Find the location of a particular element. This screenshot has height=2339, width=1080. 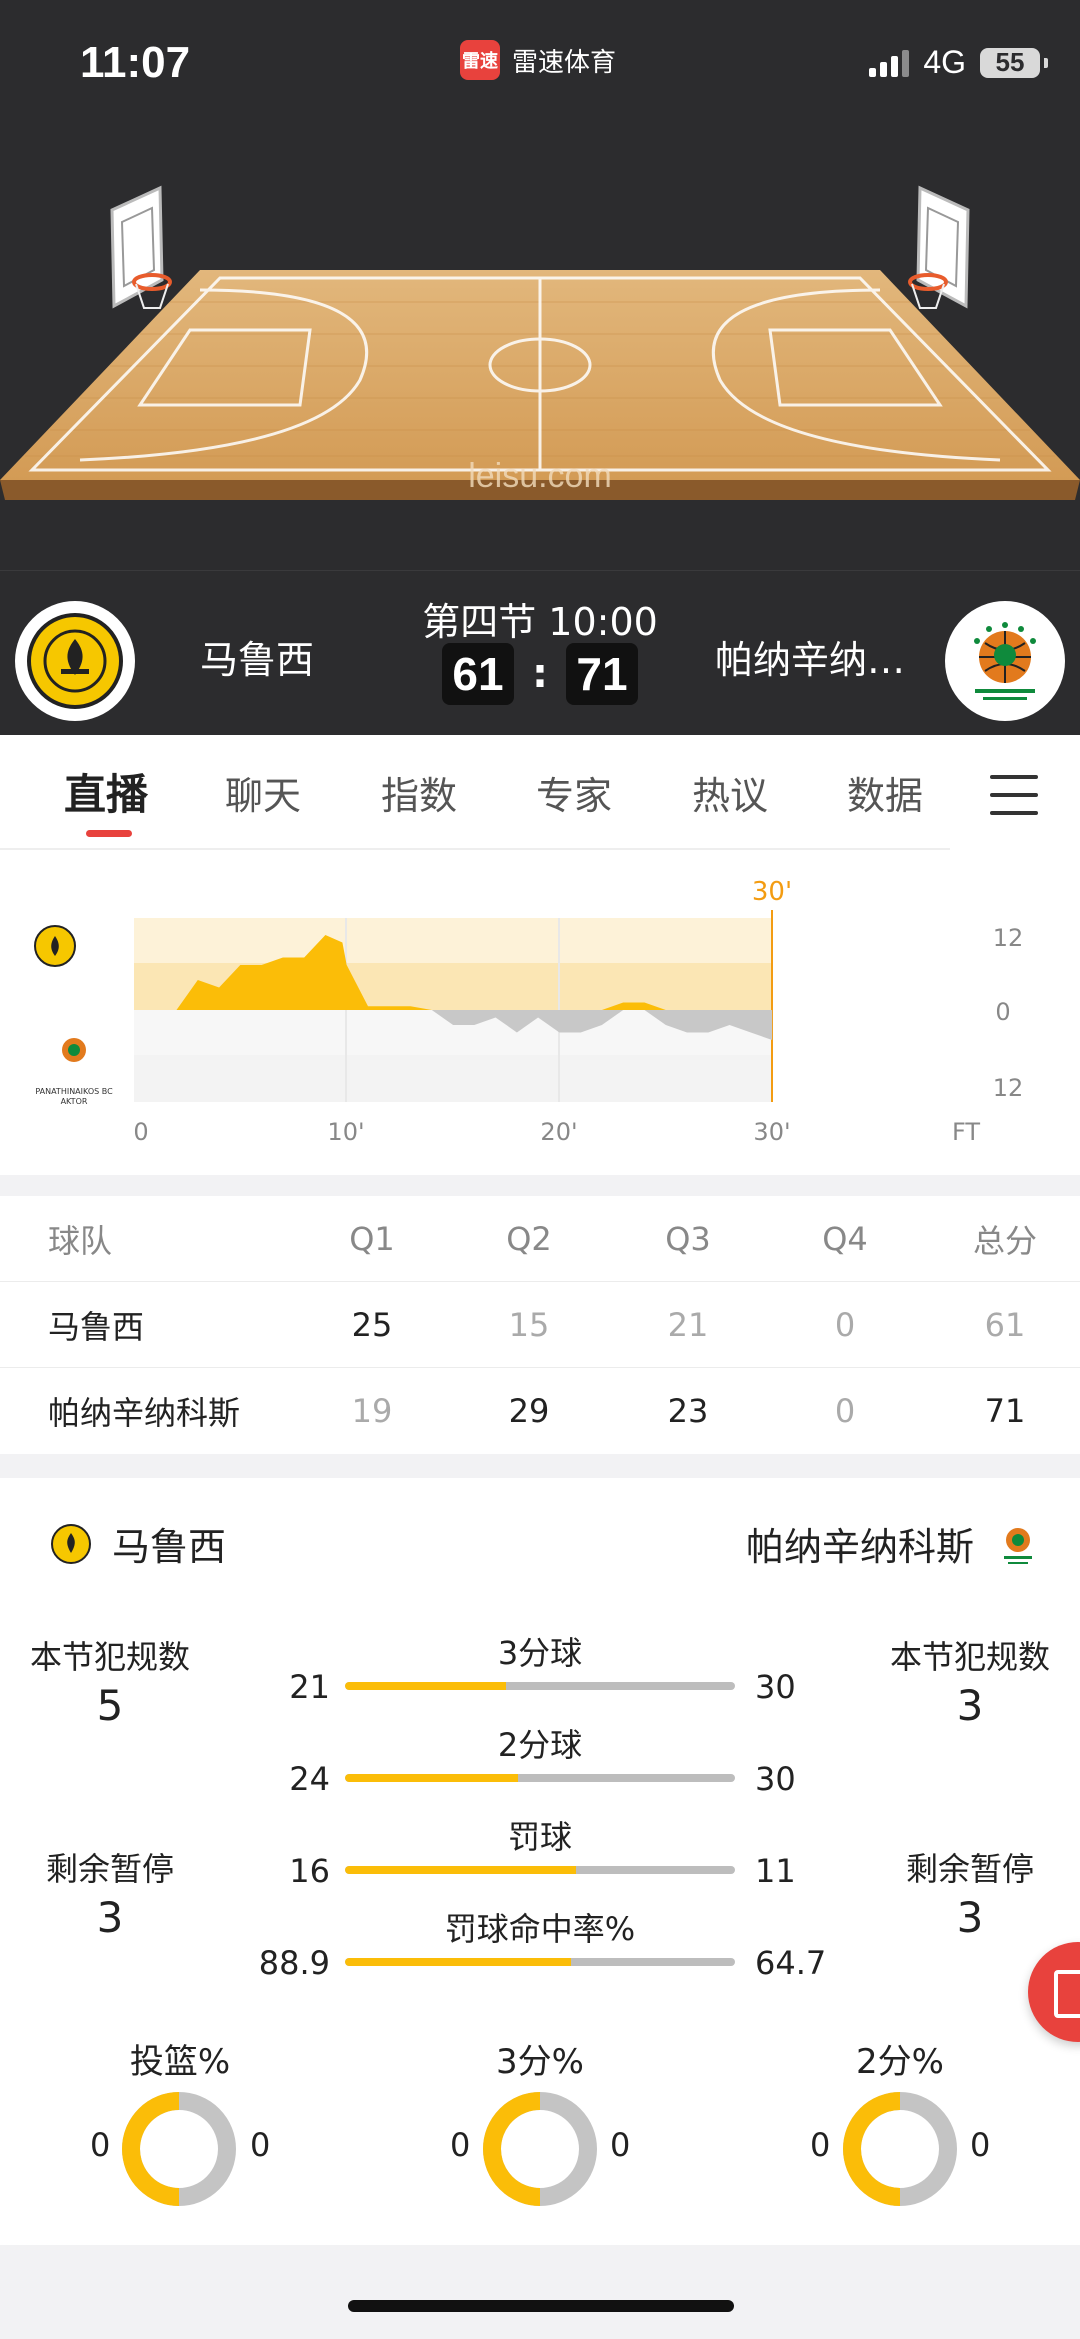

stat-3pt-away: 30 is located at coordinates (775, 1687).